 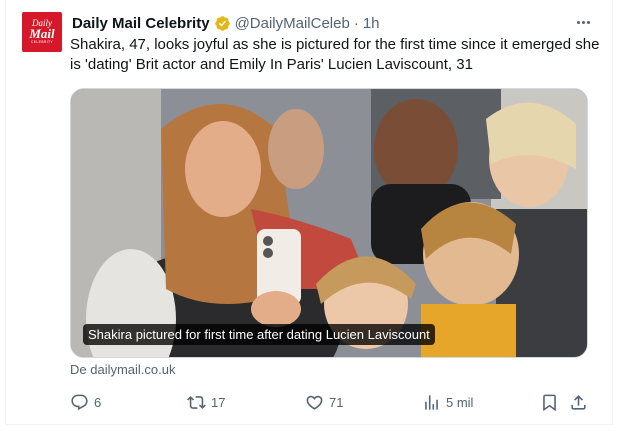 What do you see at coordinates (42, 42) in the screenshot?
I see `avatar-logo-text: CELEBRITY` at bounding box center [42, 42].